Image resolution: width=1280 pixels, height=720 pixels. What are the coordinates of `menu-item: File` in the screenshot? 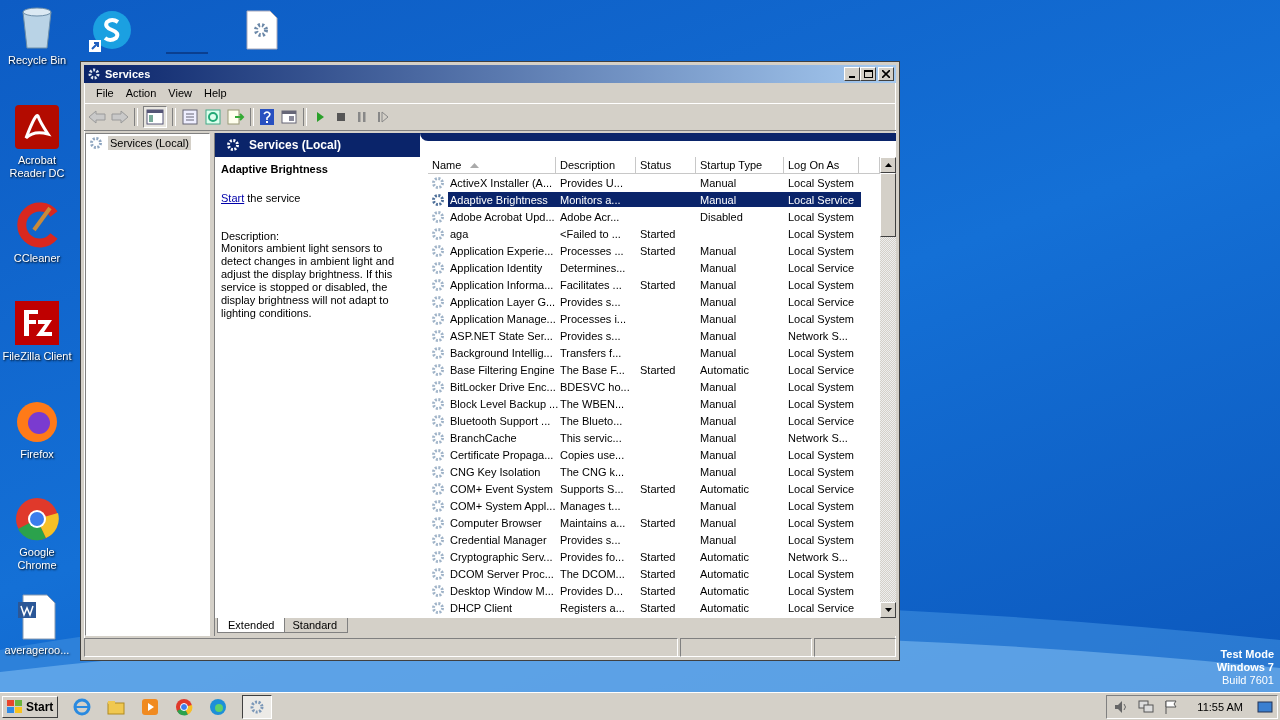 It's located at (105, 93).